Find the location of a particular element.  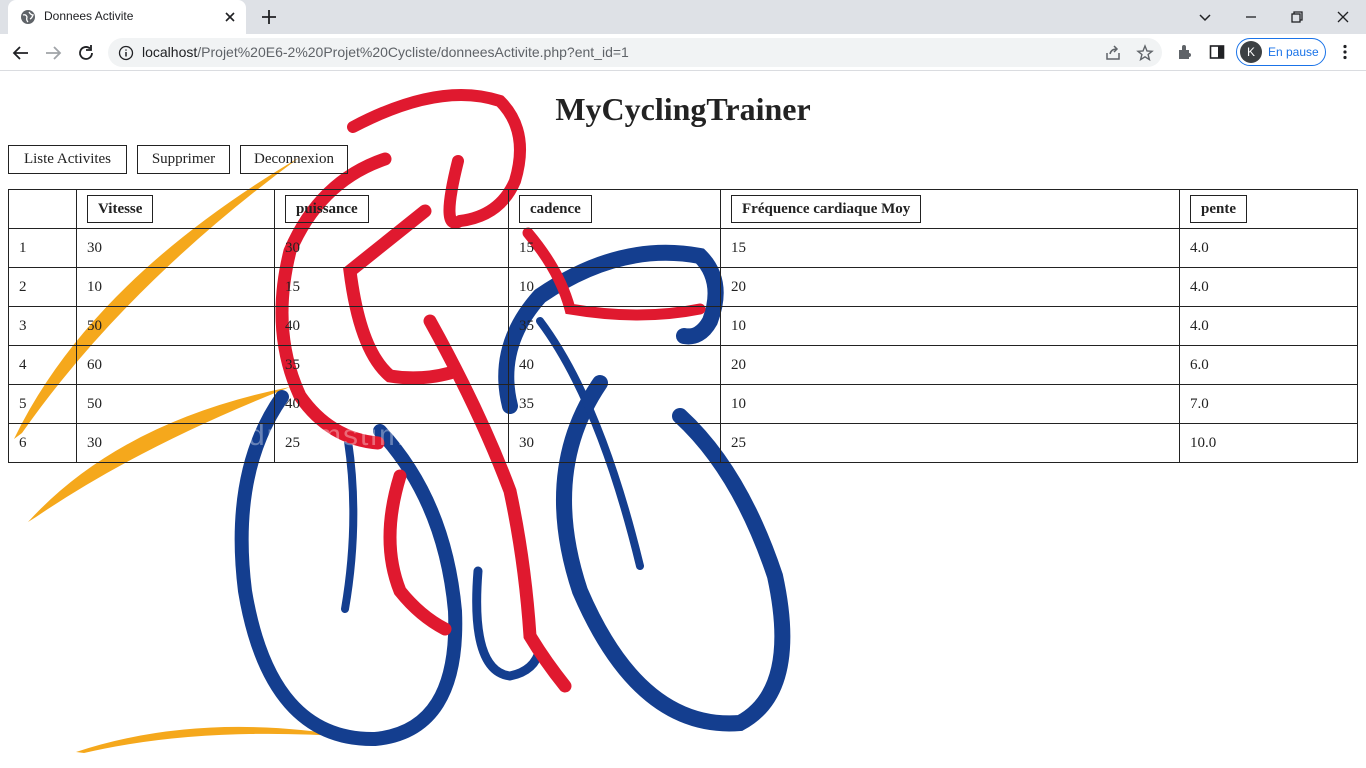

table-row: 2 10 15 10 20 4.0 is located at coordinates (683, 287).